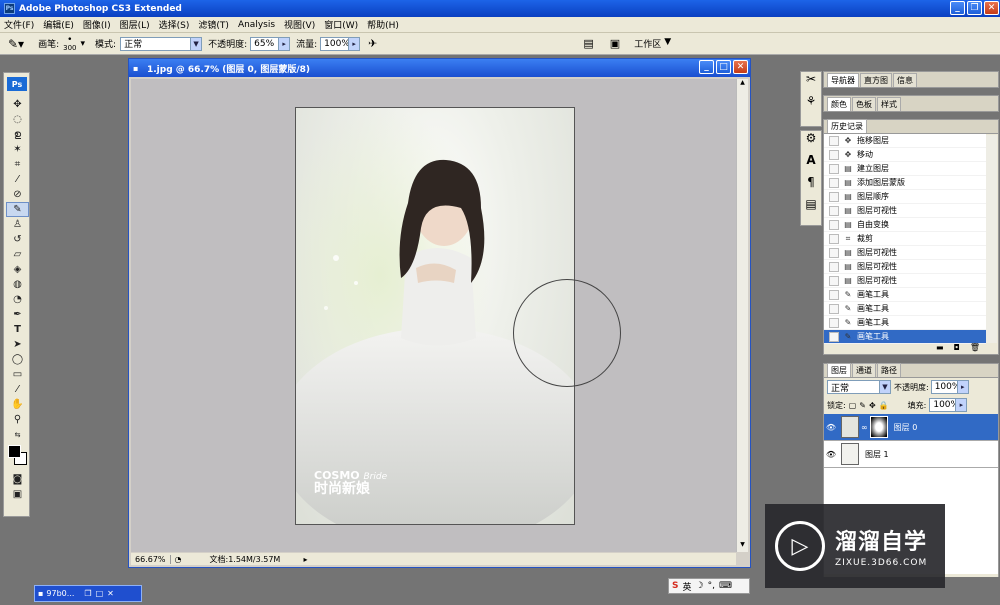 The height and width of the screenshot is (605, 1000). Describe the element at coordinates (588, 43) in the screenshot. I see `palette-well-icon: ▤` at that location.